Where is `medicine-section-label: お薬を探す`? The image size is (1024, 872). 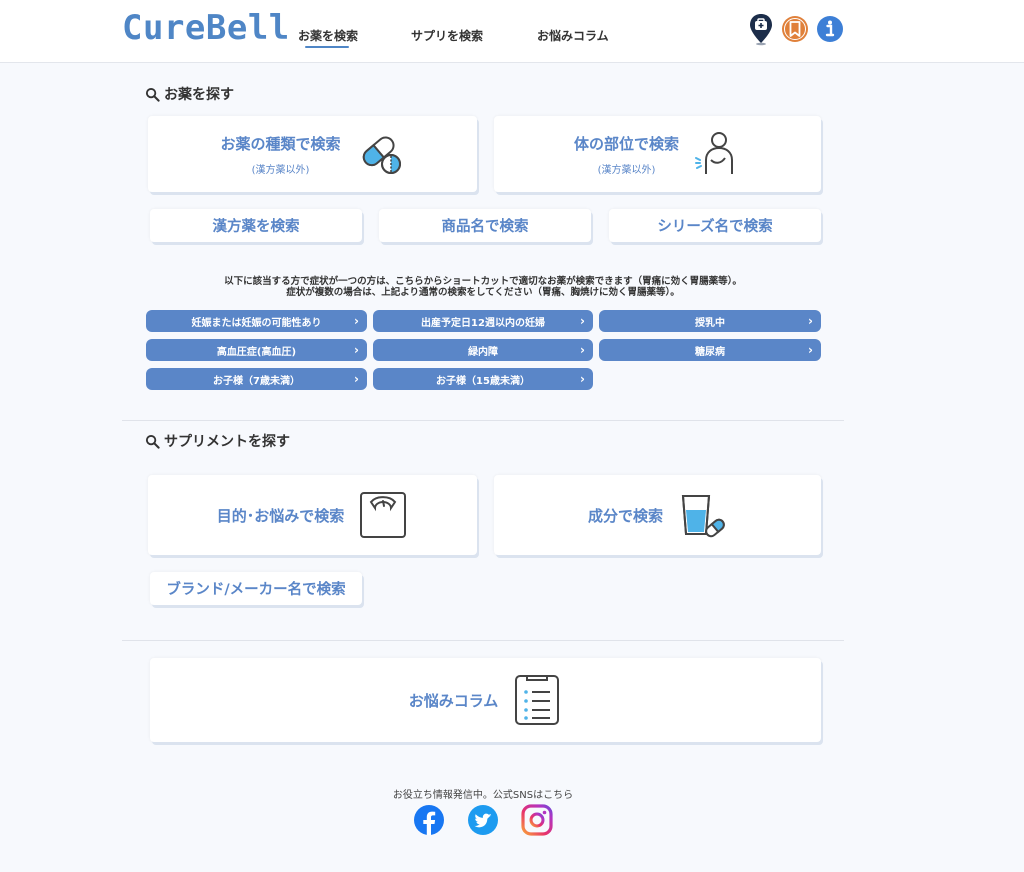 medicine-section-label: お薬を探す is located at coordinates (199, 95).